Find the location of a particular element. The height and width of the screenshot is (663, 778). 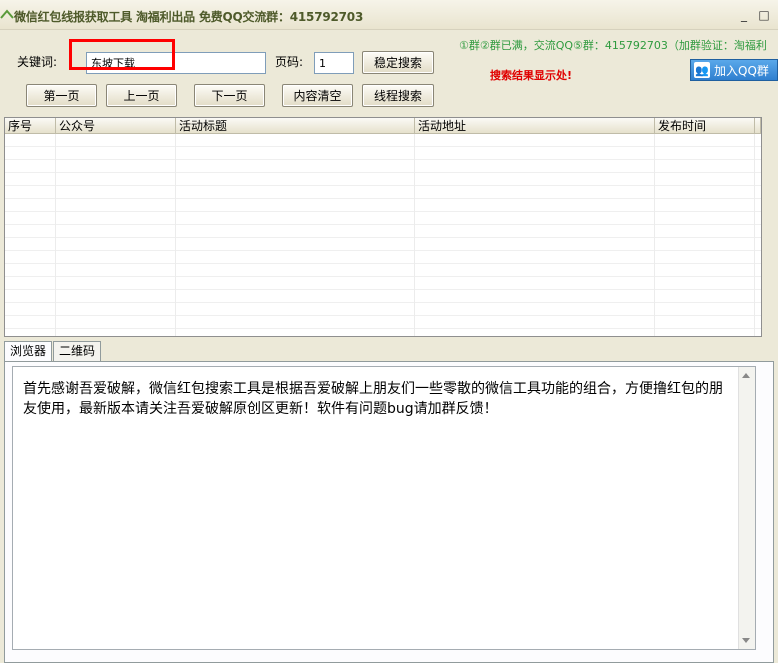

tab-browser: 浏览器 is located at coordinates (28, 351).